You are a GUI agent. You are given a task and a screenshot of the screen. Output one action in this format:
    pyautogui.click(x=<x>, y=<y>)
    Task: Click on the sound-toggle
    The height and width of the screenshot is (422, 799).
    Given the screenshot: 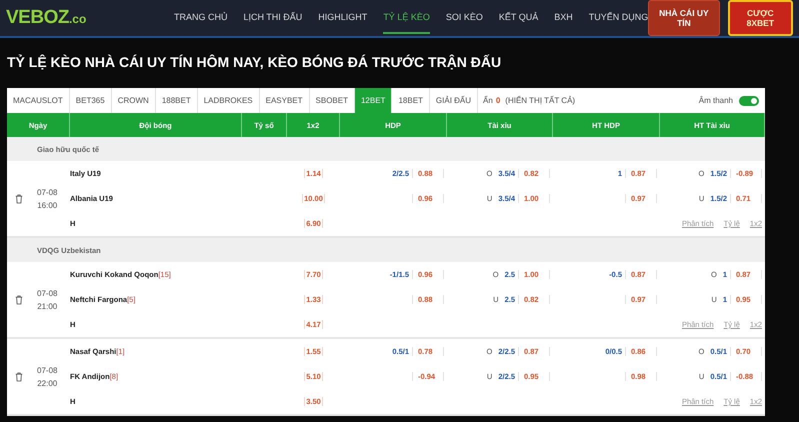 What is the action you would take?
    pyautogui.click(x=749, y=101)
    